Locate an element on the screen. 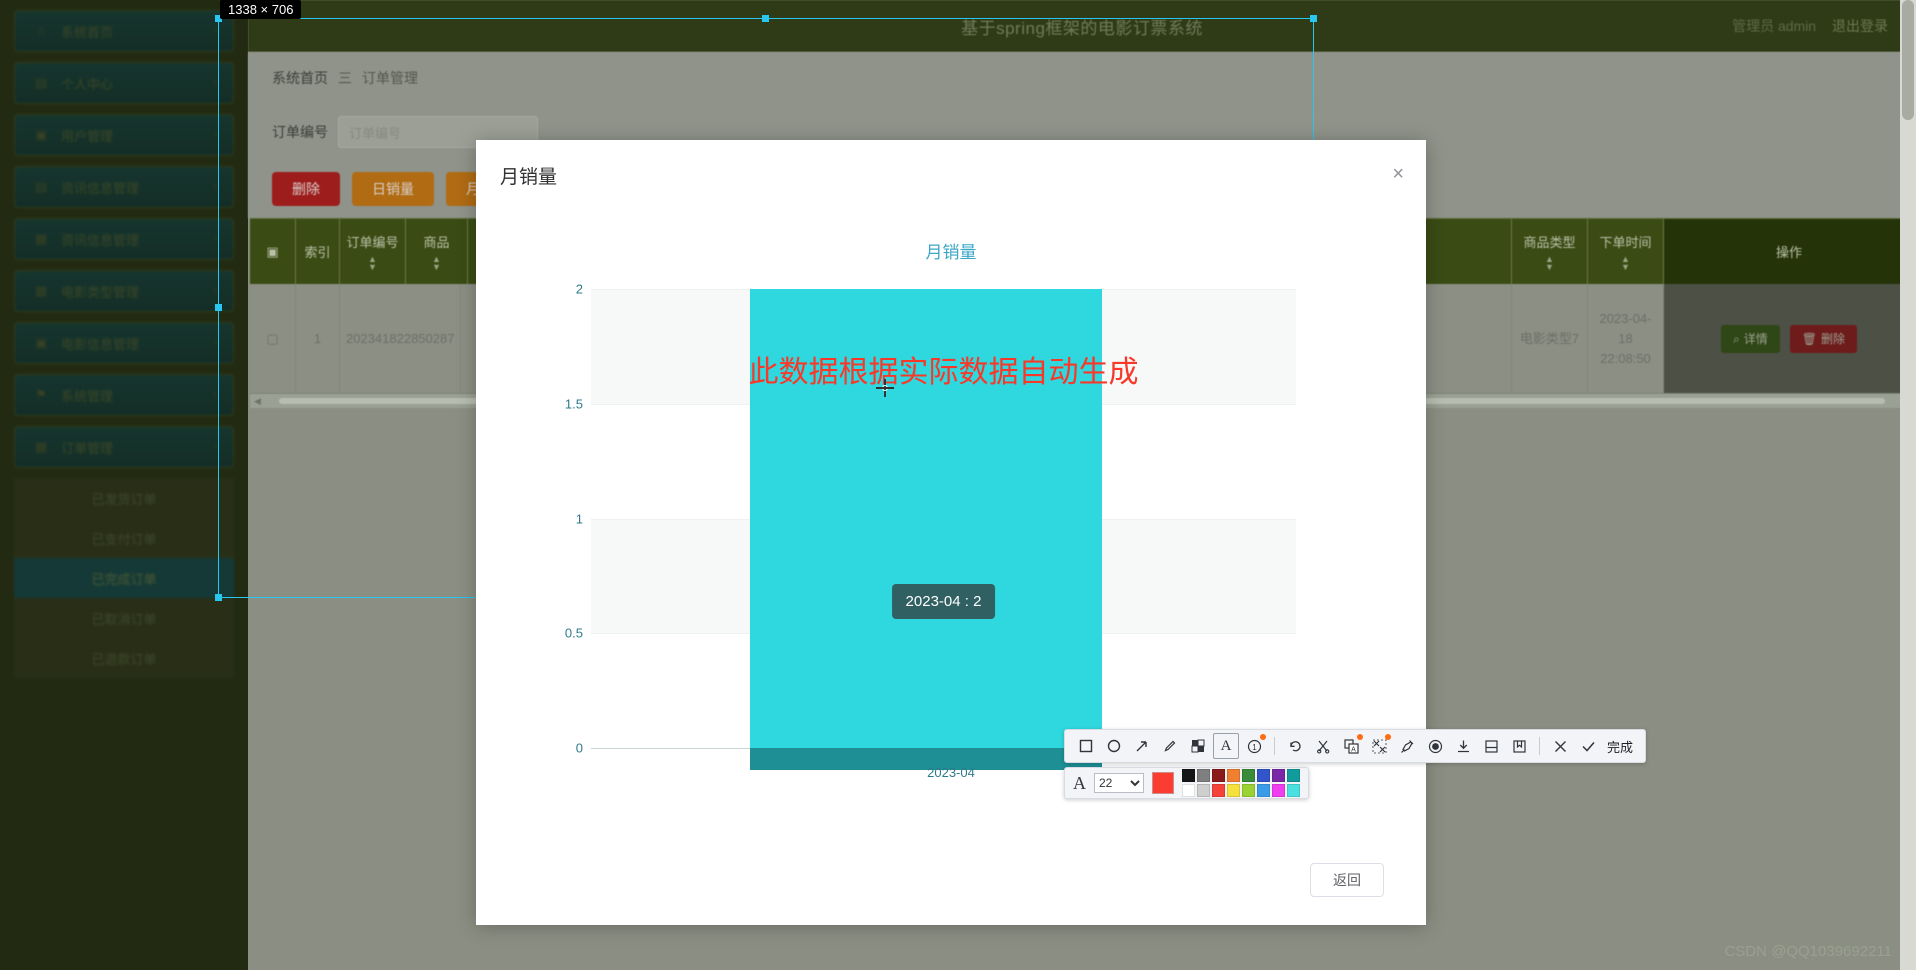 This screenshot has height=970, width=1916. chart-tooltip: 2023-04 : 2 is located at coordinates (943, 601).